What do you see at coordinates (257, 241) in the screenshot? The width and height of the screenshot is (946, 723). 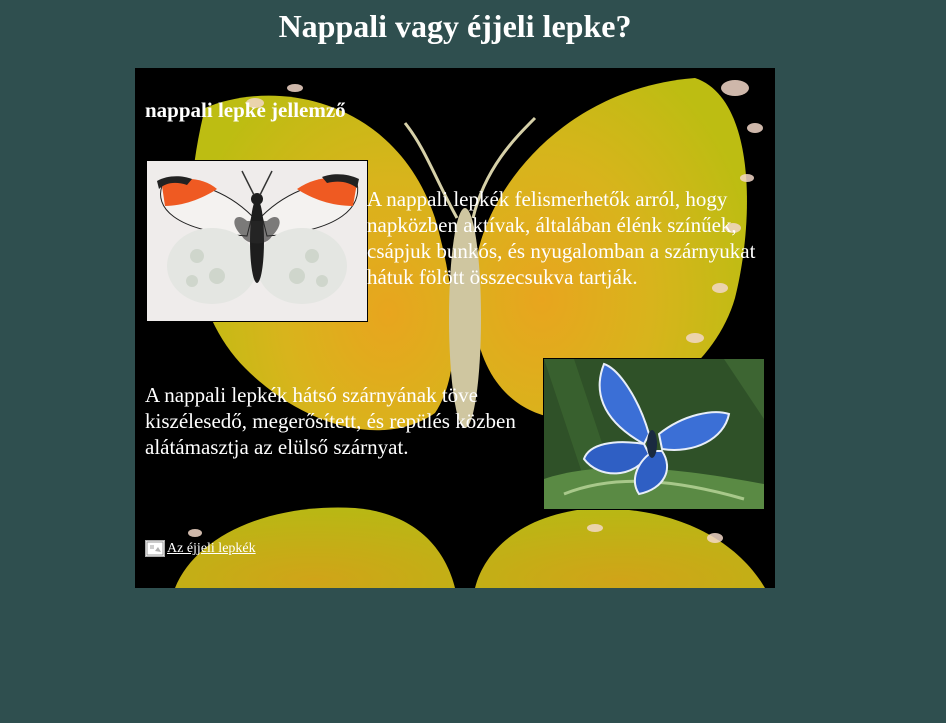 I see `orange-tip-butterfly-photo` at bounding box center [257, 241].